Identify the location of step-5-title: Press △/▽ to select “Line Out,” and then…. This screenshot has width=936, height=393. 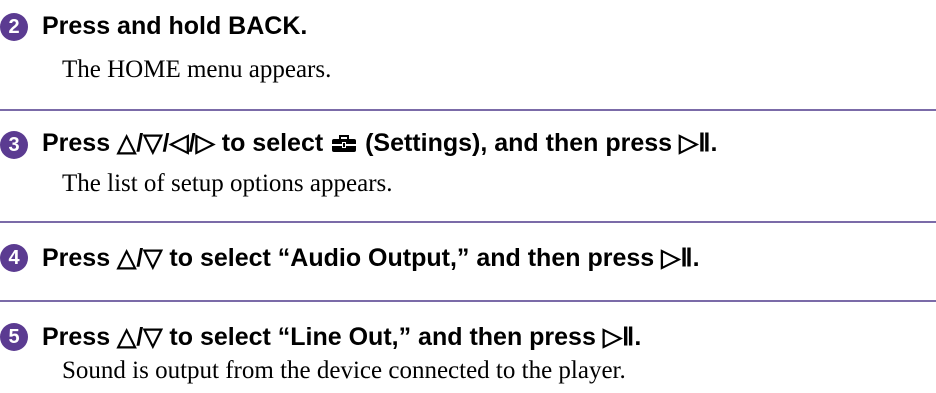
(342, 337).